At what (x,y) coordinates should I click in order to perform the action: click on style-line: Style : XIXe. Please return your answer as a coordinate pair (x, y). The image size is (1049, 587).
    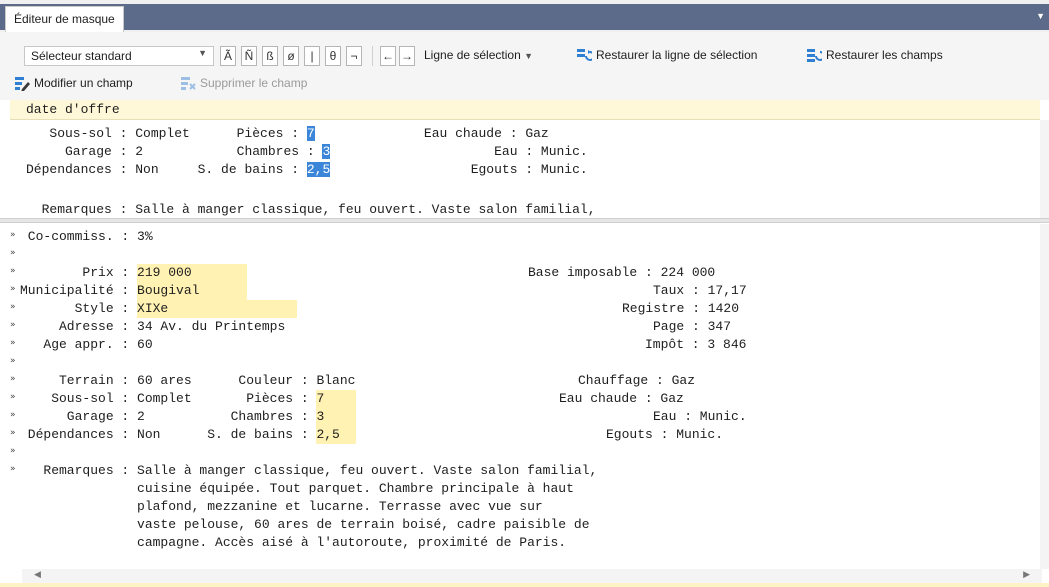
    Looking at the image, I should click on (159, 309).